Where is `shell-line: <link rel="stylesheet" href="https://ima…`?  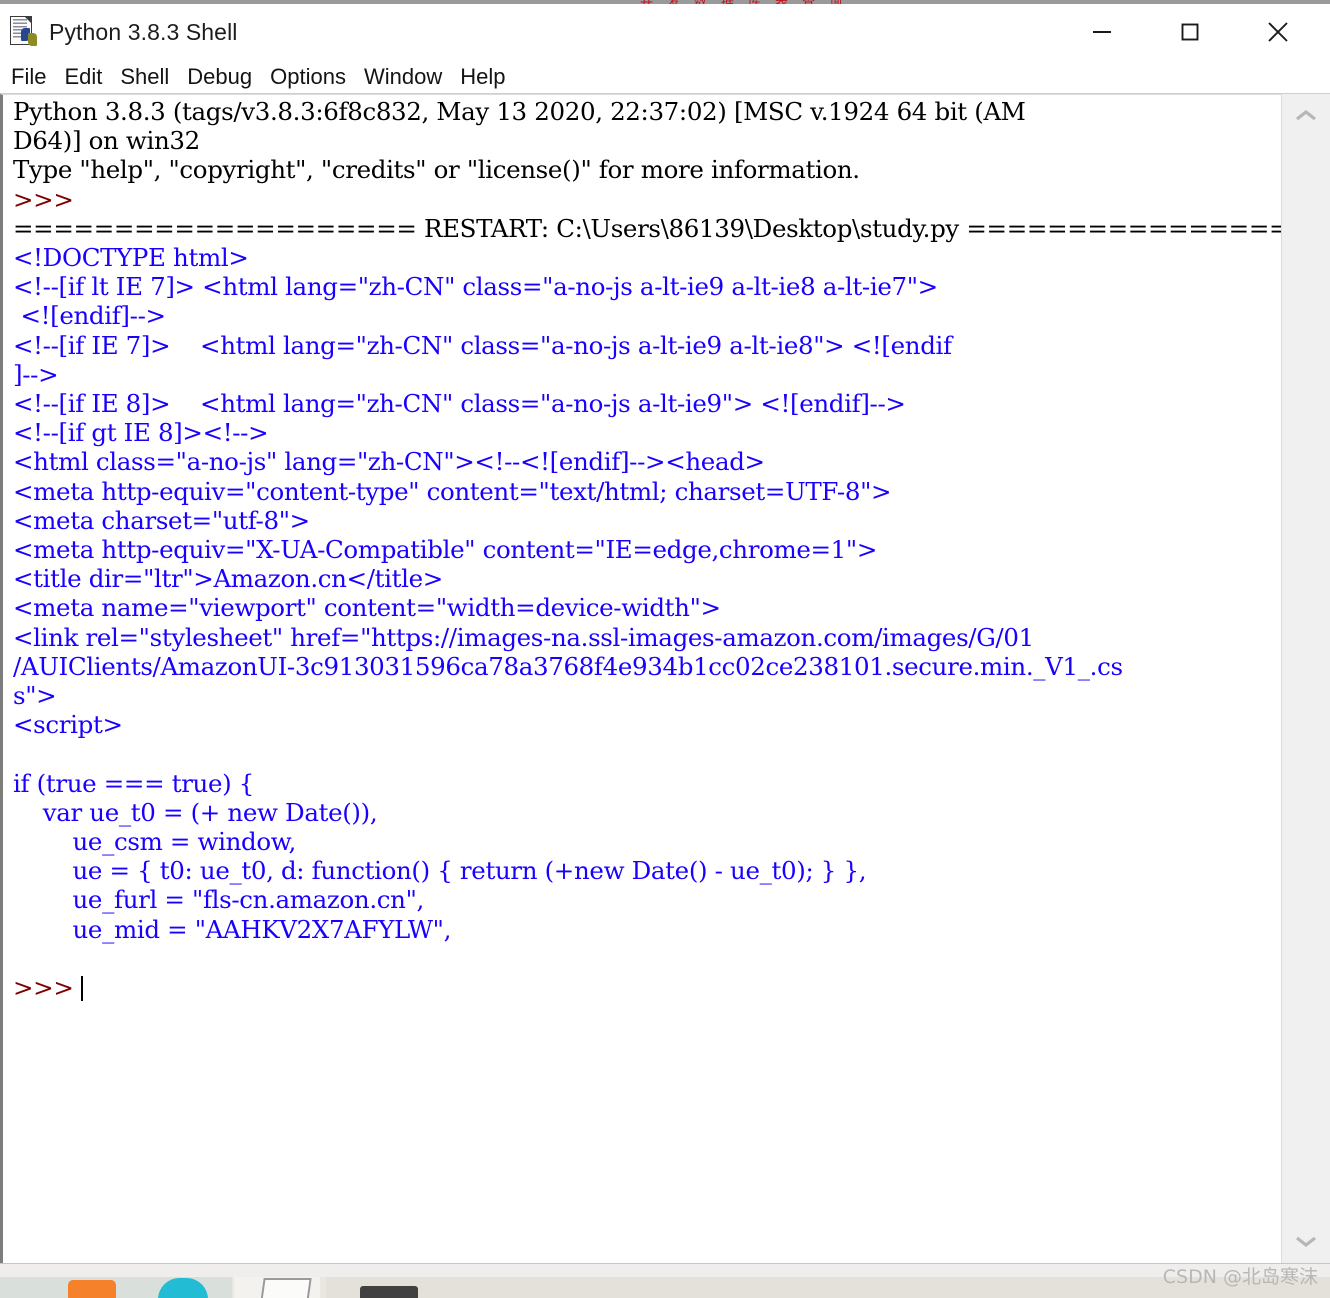 shell-line: <link rel="stylesheet" href="https://ima… is located at coordinates (523, 637).